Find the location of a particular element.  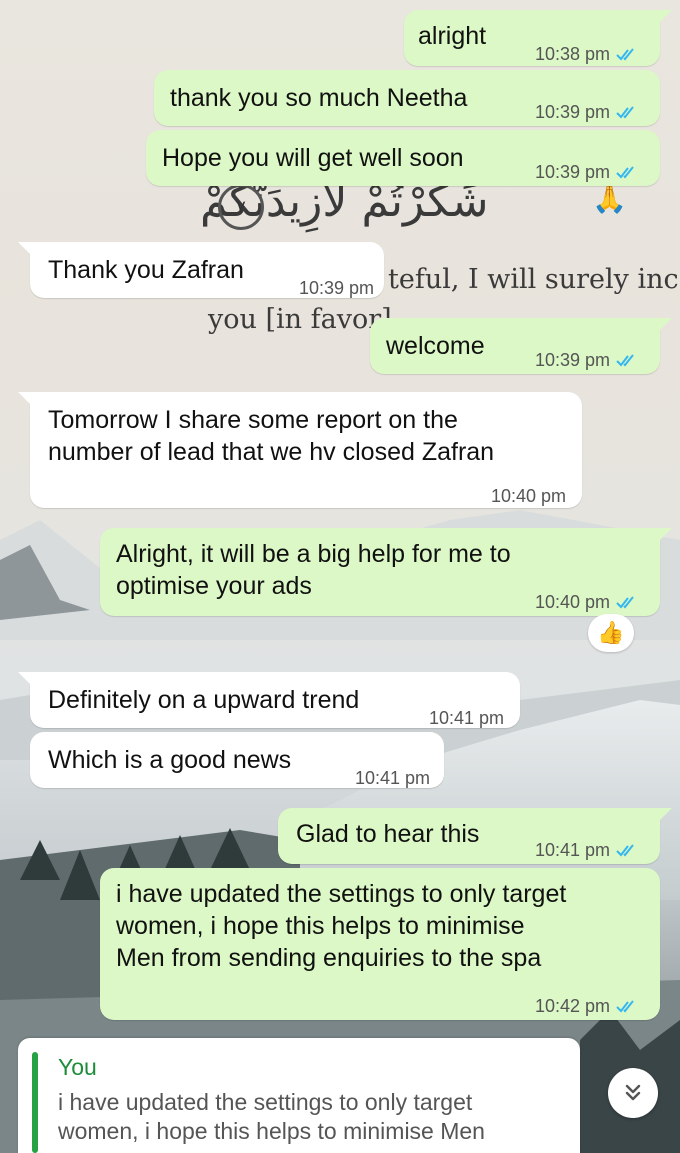

message-text: welcome is located at coordinates (435, 346).